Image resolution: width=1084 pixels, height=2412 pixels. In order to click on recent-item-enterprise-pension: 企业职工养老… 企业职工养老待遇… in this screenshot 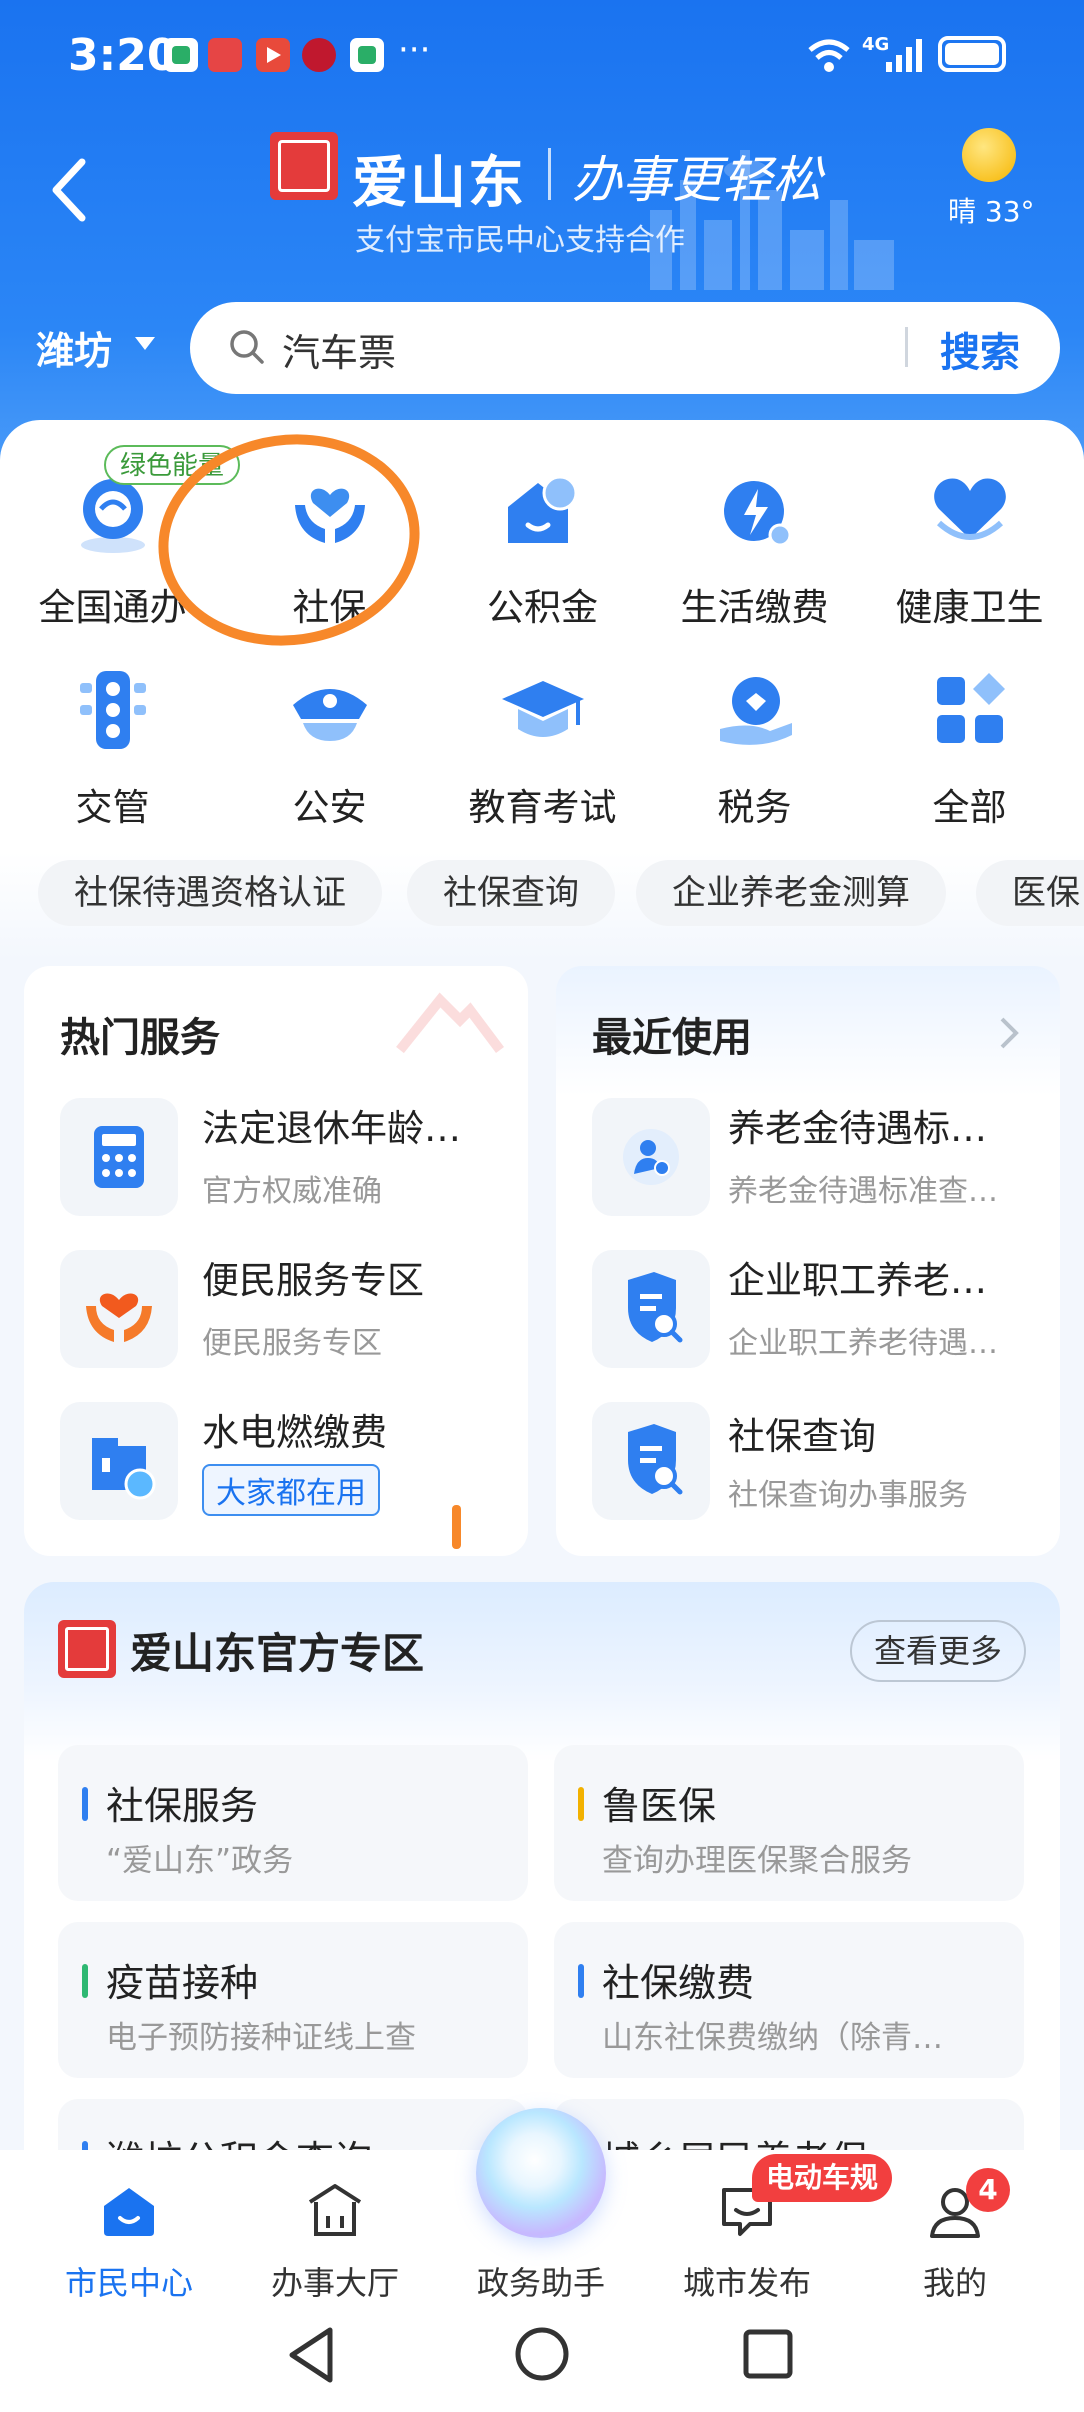, I will do `click(817, 1310)`.